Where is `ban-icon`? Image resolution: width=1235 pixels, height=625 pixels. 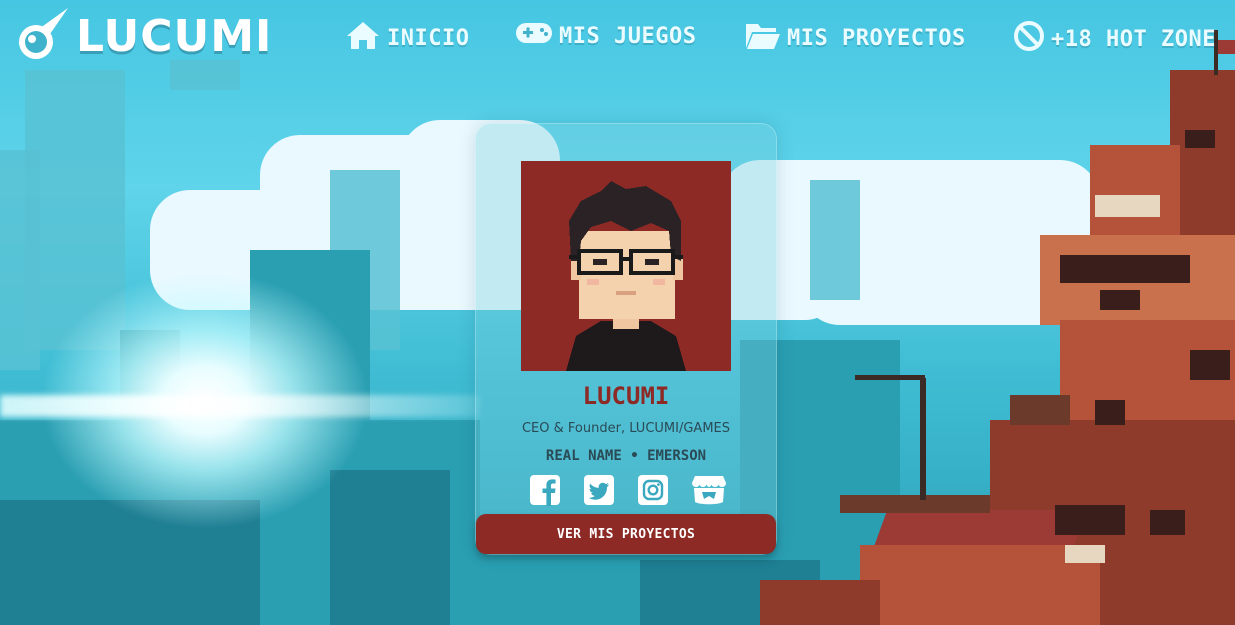 ban-icon is located at coordinates (1032, 39).